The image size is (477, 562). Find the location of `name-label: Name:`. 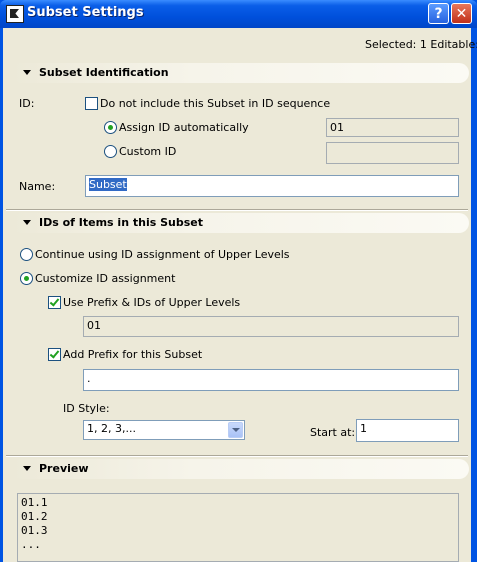

name-label: Name: is located at coordinates (37, 186).